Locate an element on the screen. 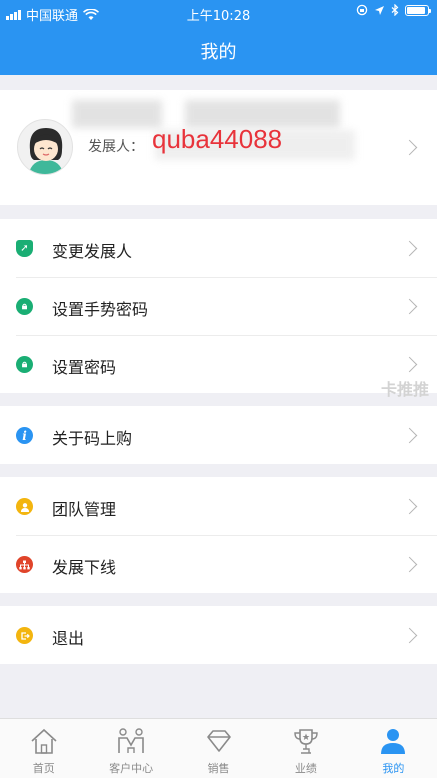 The height and width of the screenshot is (778, 437). orientation-lock-icon is located at coordinates (362, 10).